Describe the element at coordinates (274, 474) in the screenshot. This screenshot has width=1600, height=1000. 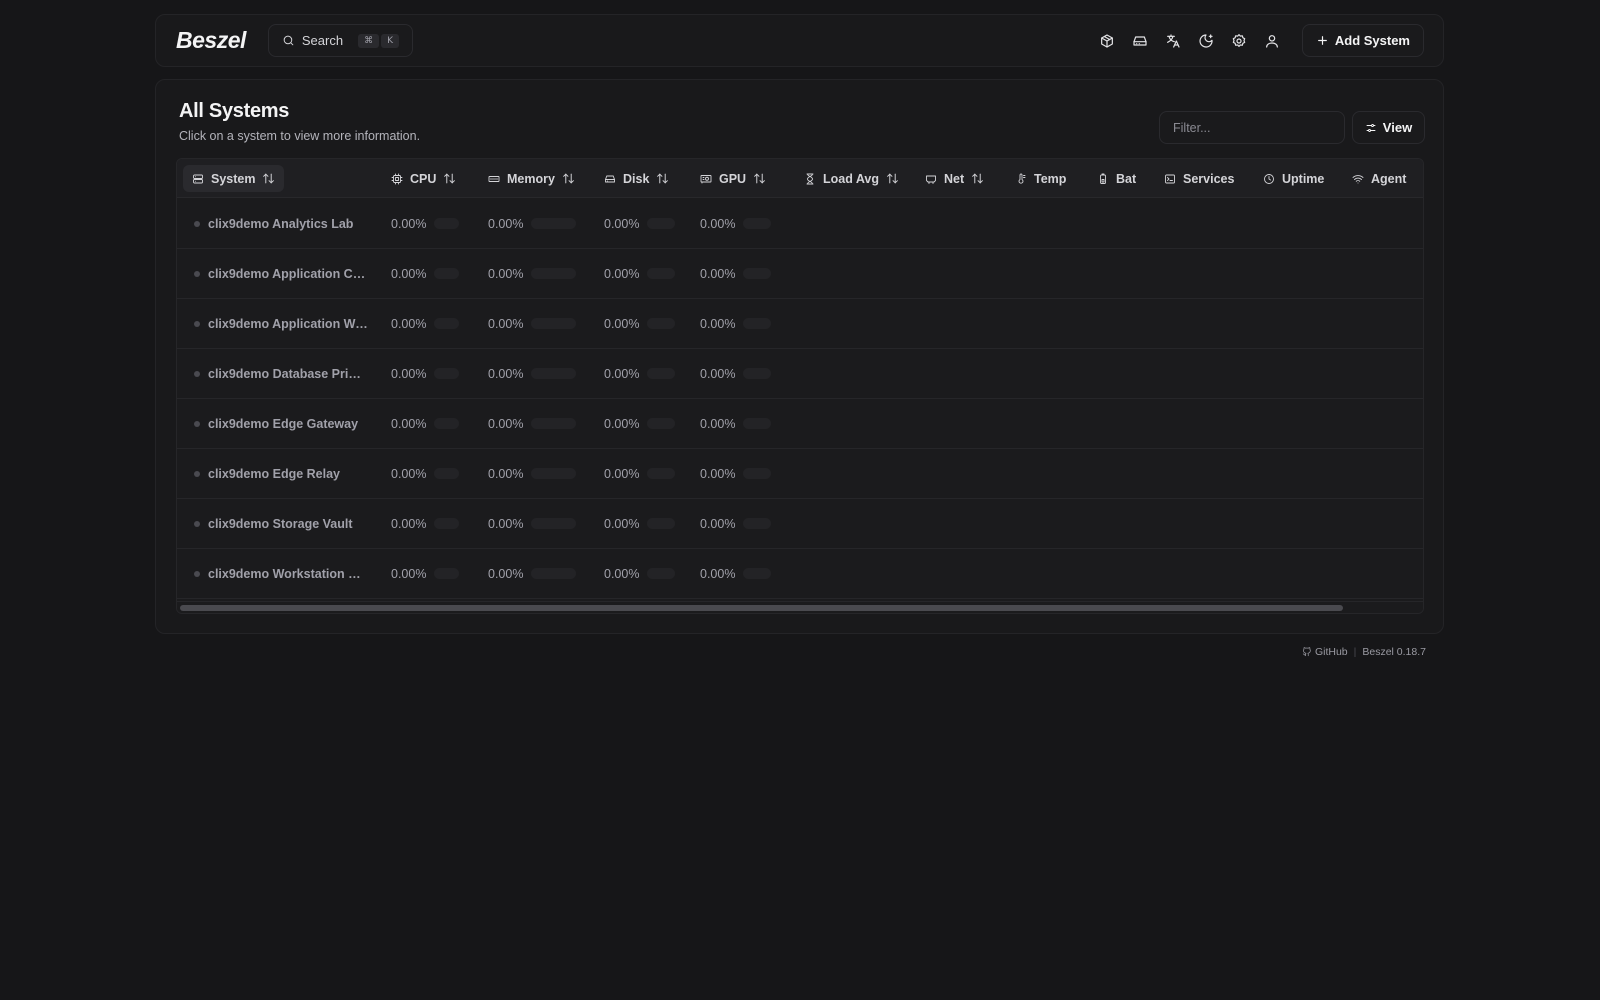
I see `system-name: clix9demo Edge Relay` at that location.